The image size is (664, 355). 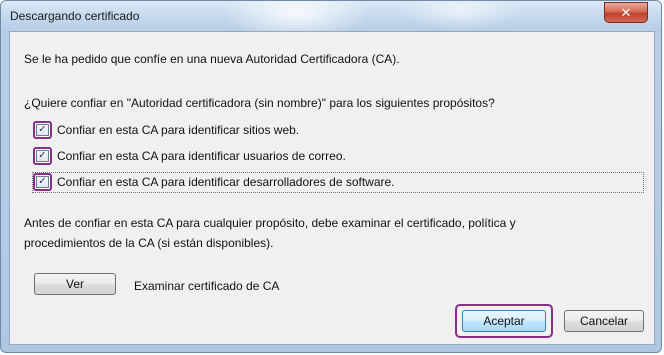 What do you see at coordinates (604, 321) in the screenshot?
I see `cancel-button: Cancelar` at bounding box center [604, 321].